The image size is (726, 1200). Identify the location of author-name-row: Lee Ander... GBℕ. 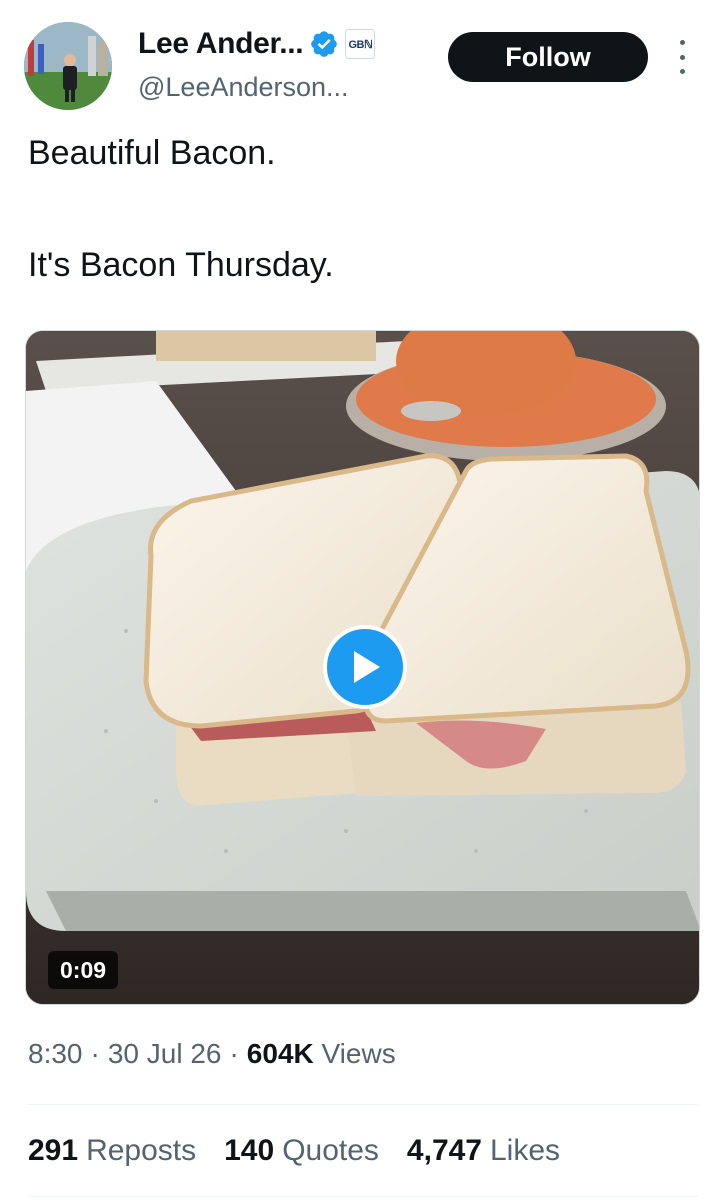
(257, 44).